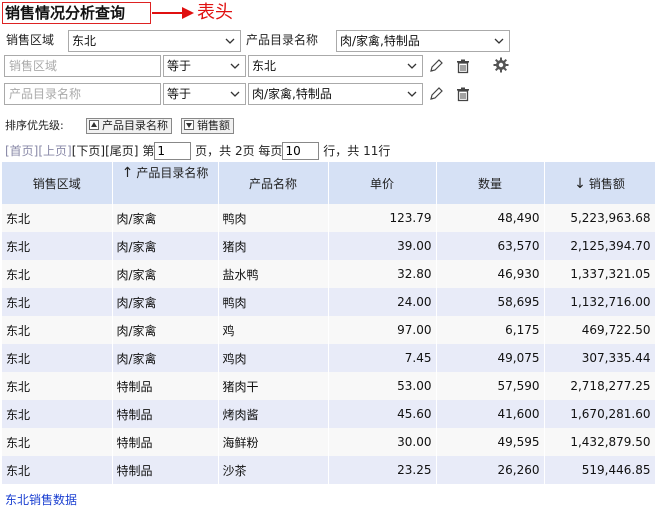 The height and width of the screenshot is (510, 663). I want to click on footer-link: 东北销售数据, so click(41, 499).